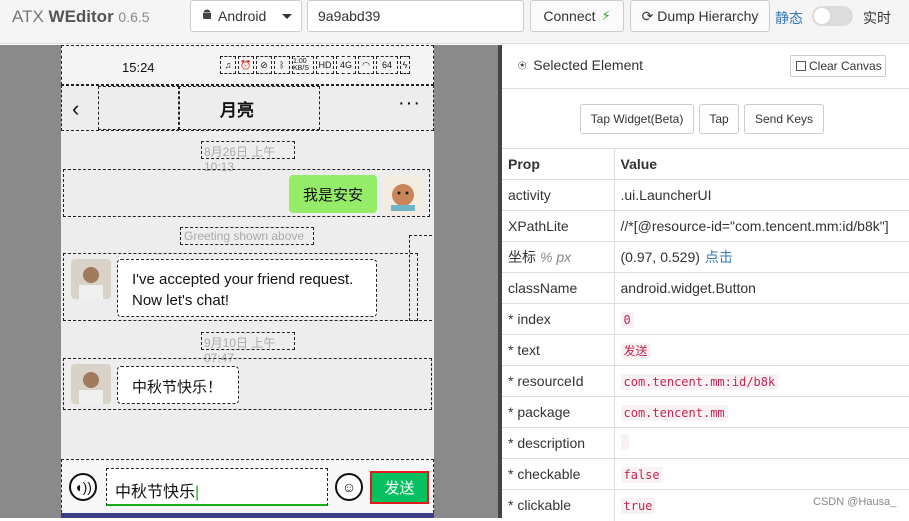 Image resolution: width=909 pixels, height=521 pixels. I want to click on charging-icon: ϟ, so click(405, 65).